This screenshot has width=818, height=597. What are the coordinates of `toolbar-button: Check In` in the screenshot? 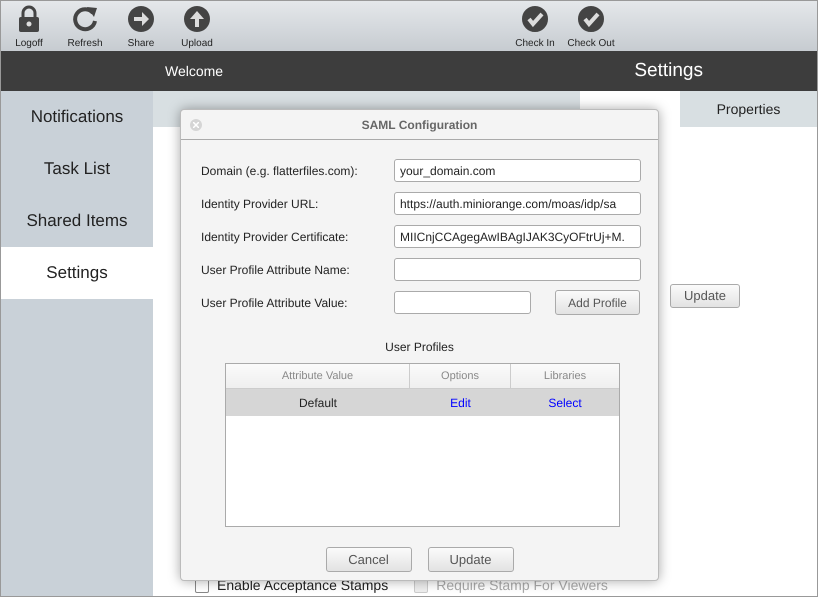 It's located at (535, 26).